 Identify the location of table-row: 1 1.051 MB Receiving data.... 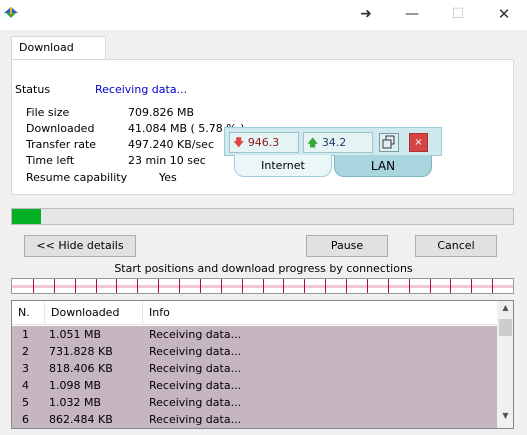
(254, 334).